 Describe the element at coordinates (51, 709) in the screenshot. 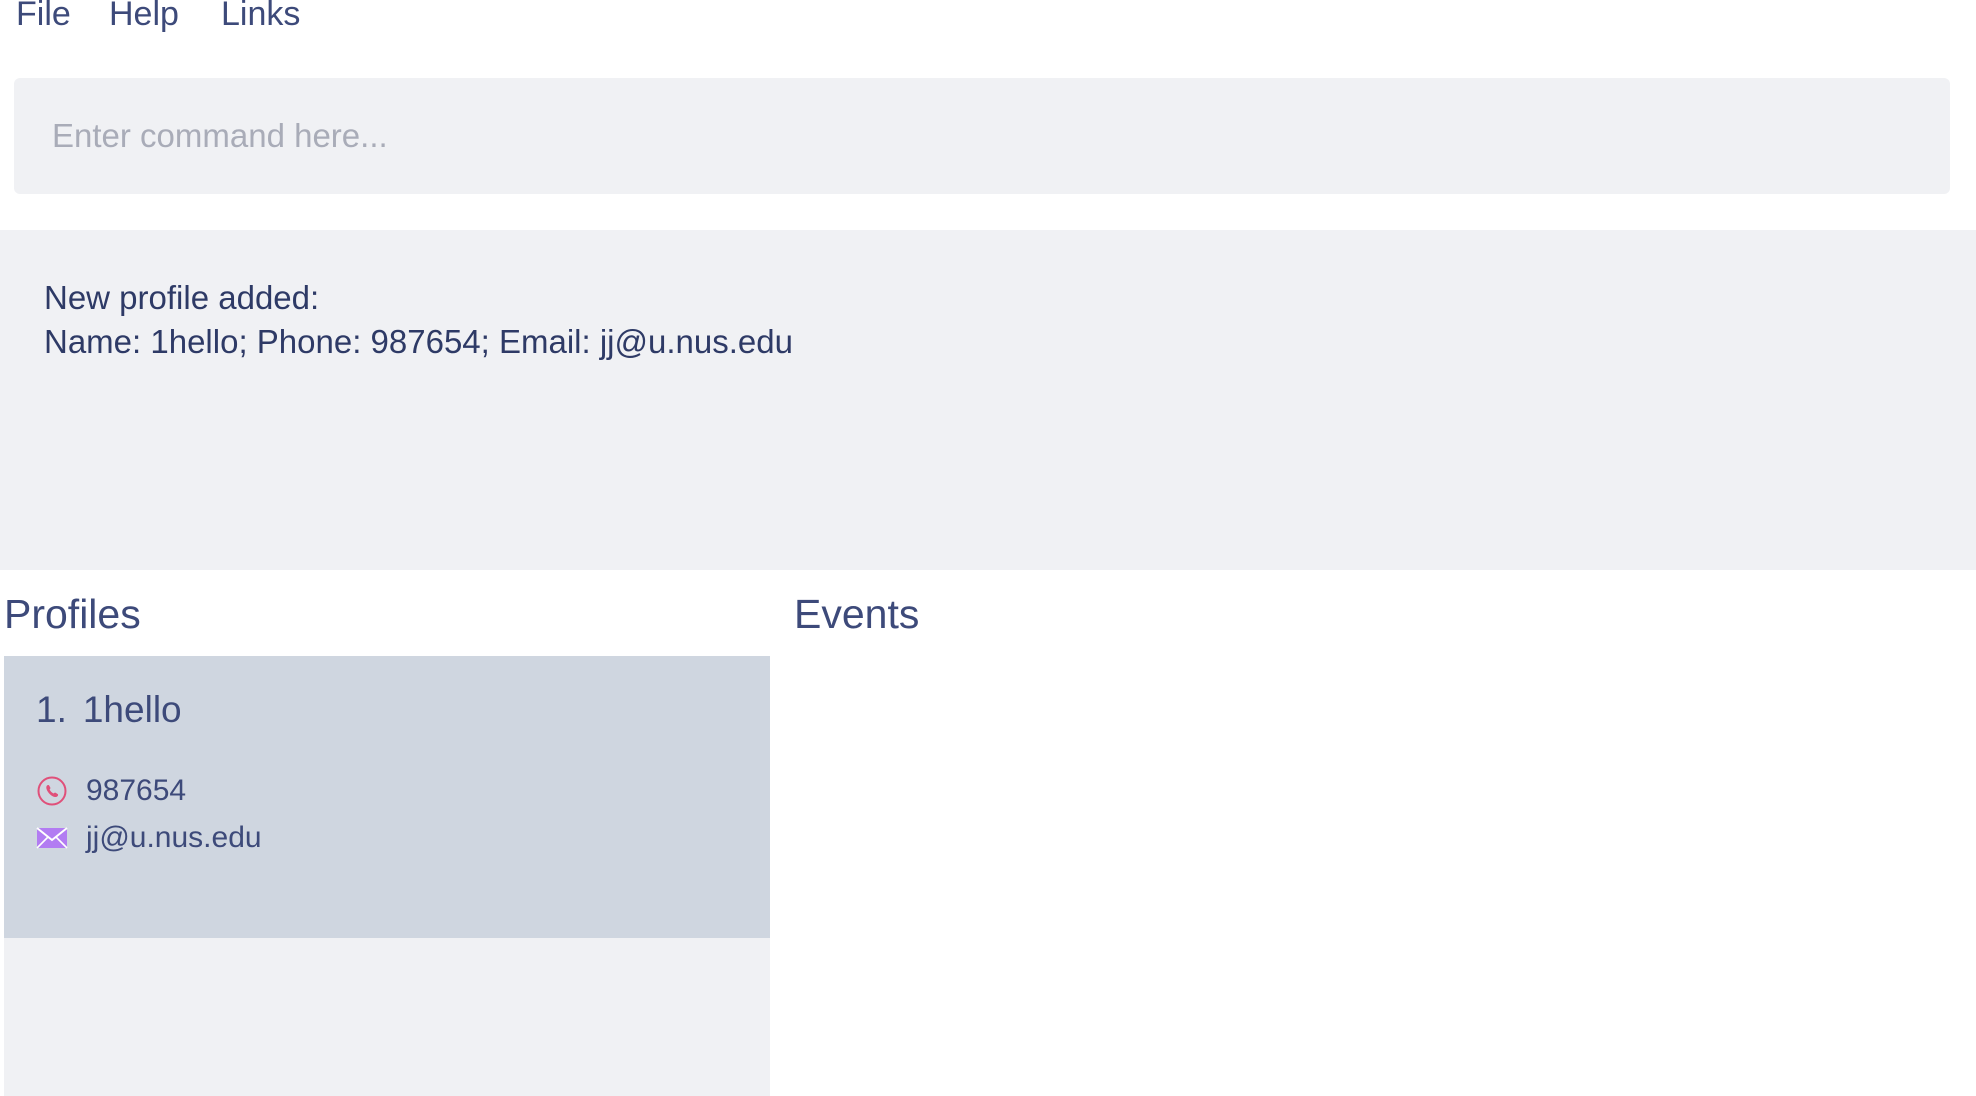

I see `profile-index: 1.` at that location.